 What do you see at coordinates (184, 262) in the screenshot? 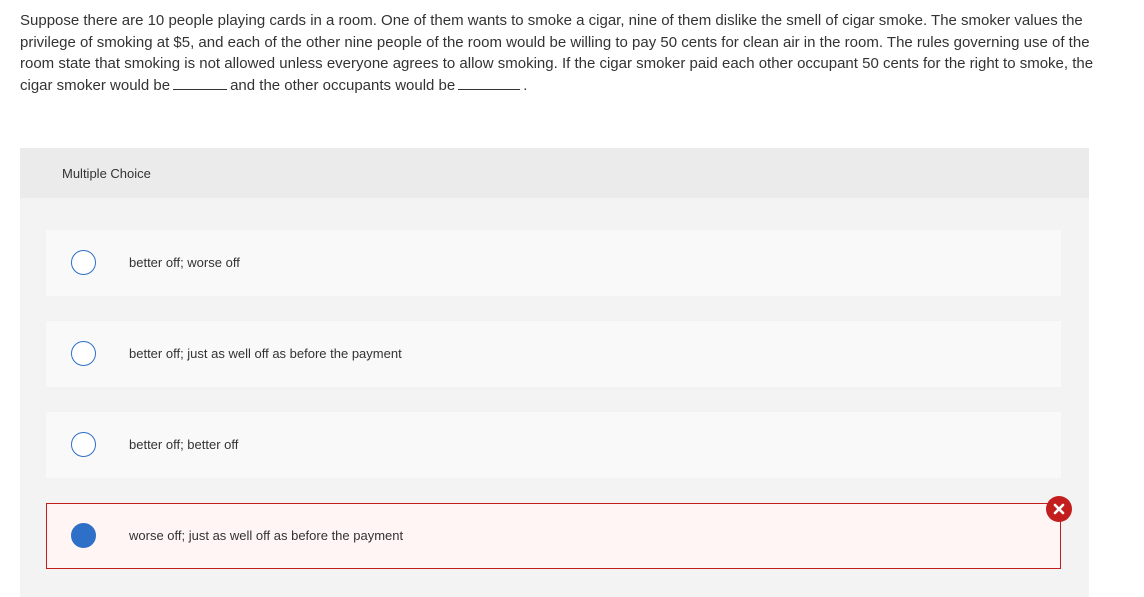
I see `choice-label-1: better off; worse off` at bounding box center [184, 262].